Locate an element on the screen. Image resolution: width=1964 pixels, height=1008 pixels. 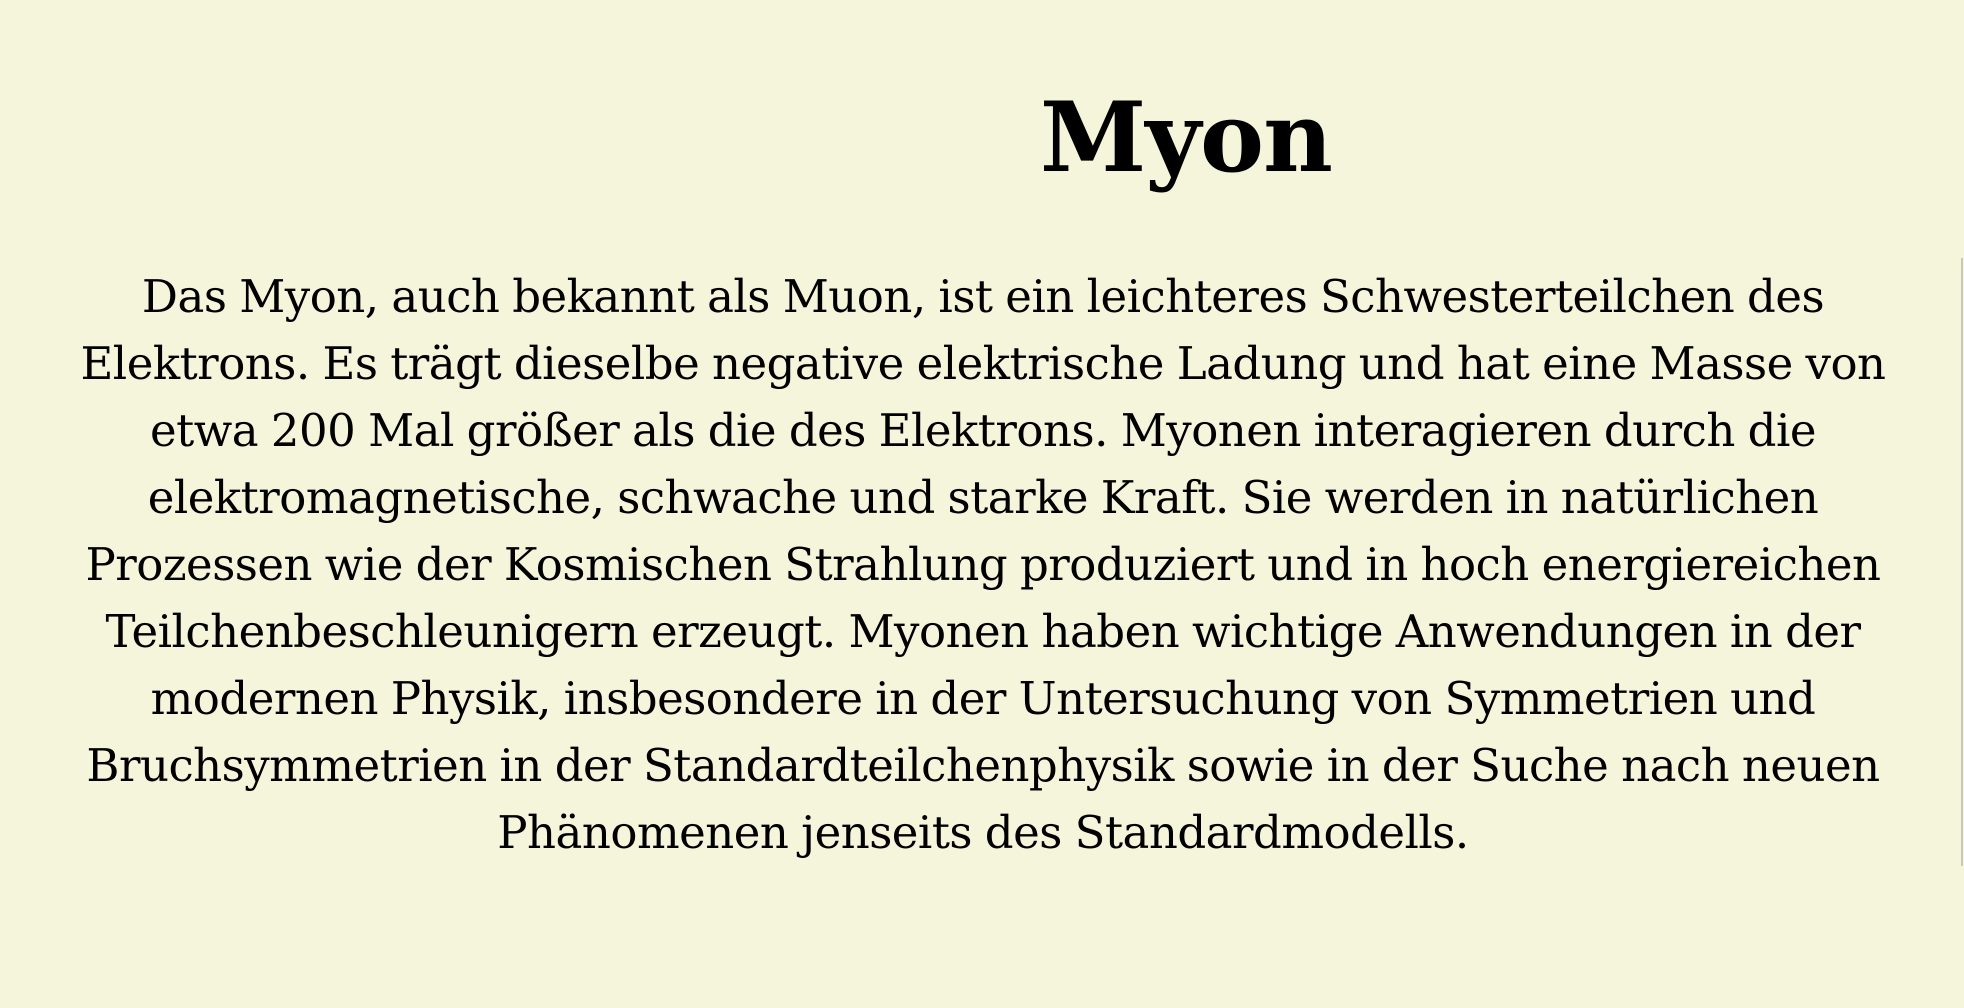
page-title: Myon is located at coordinates (1186, 137).